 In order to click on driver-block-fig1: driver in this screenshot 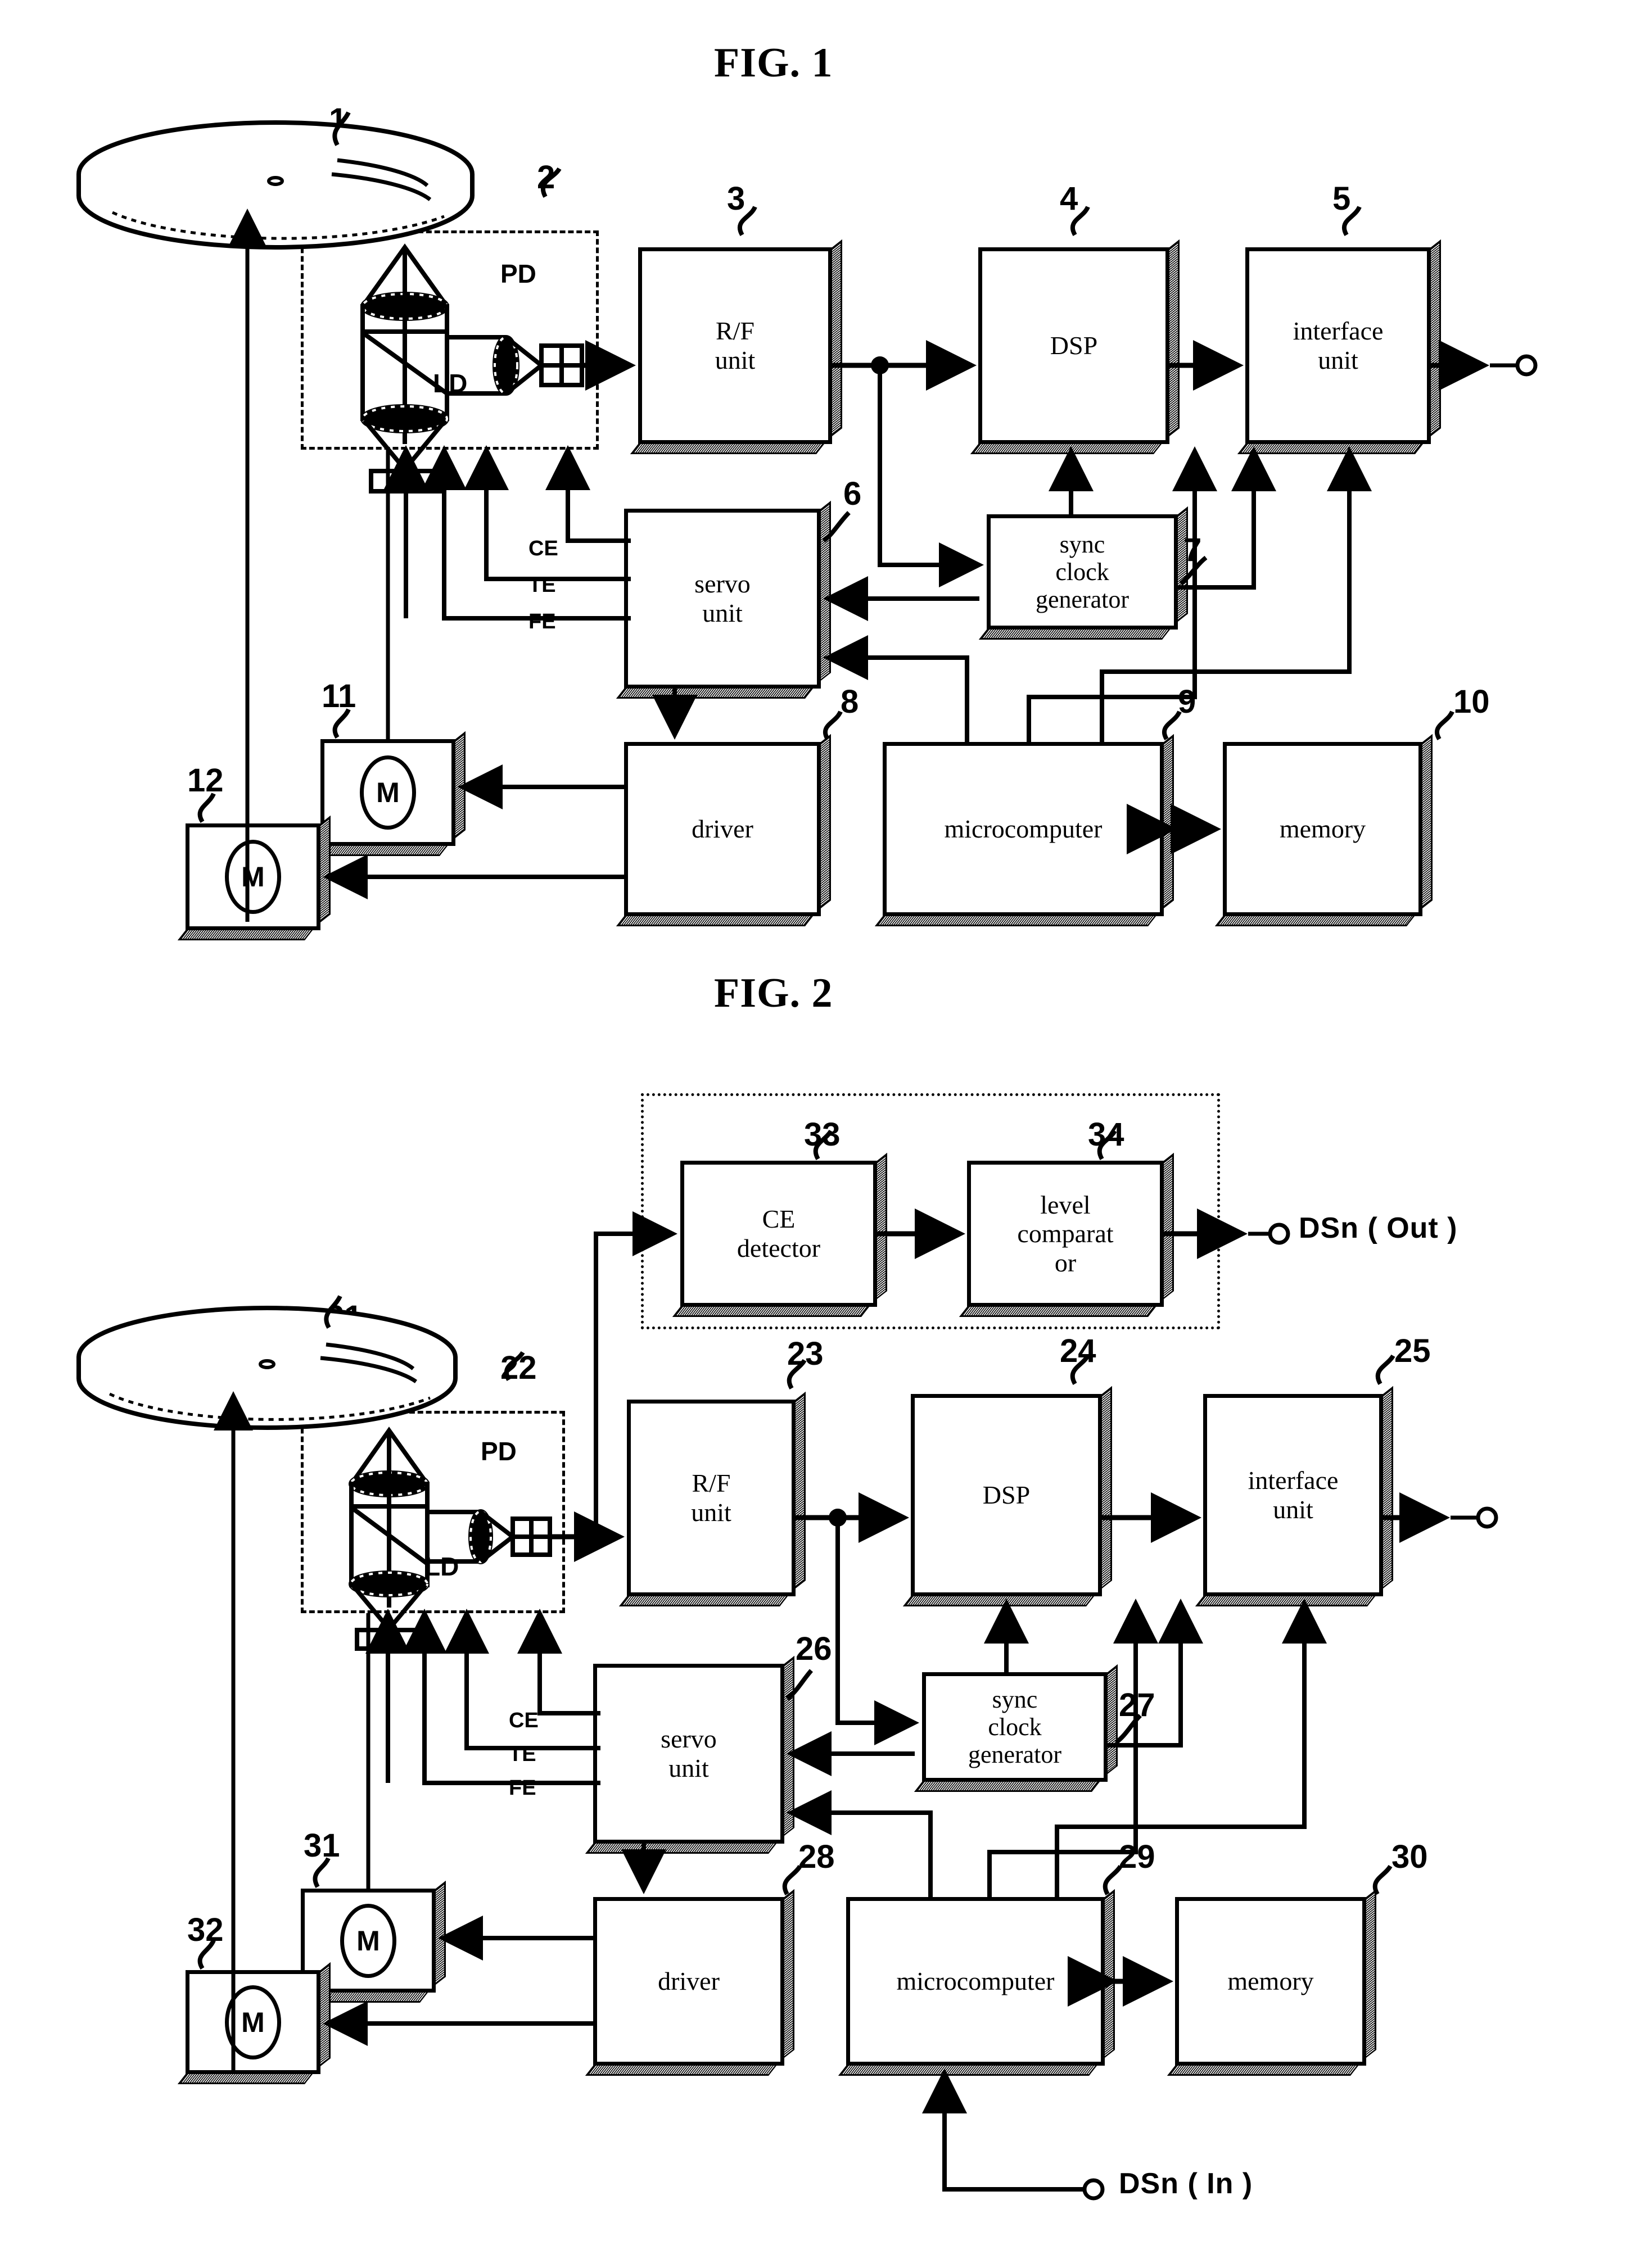, I will do `click(722, 829)`.